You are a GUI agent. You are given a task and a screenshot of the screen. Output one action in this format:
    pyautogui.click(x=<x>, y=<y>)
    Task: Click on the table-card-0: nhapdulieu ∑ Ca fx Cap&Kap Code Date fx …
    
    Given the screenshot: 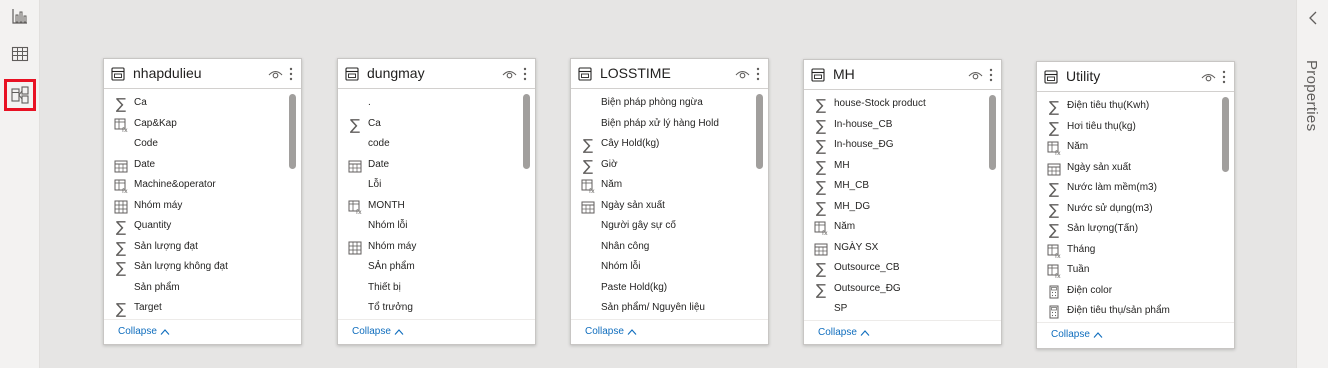 What is the action you would take?
    pyautogui.click(x=202, y=201)
    